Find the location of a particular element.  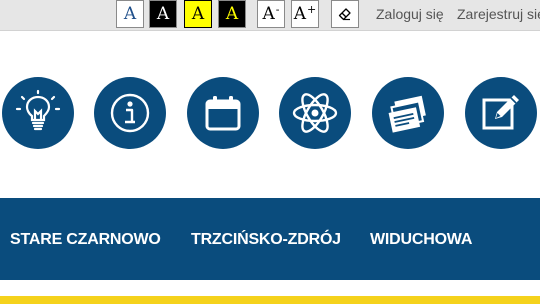

contrast-black-on-yellow-label: A is located at coordinates (198, 13).